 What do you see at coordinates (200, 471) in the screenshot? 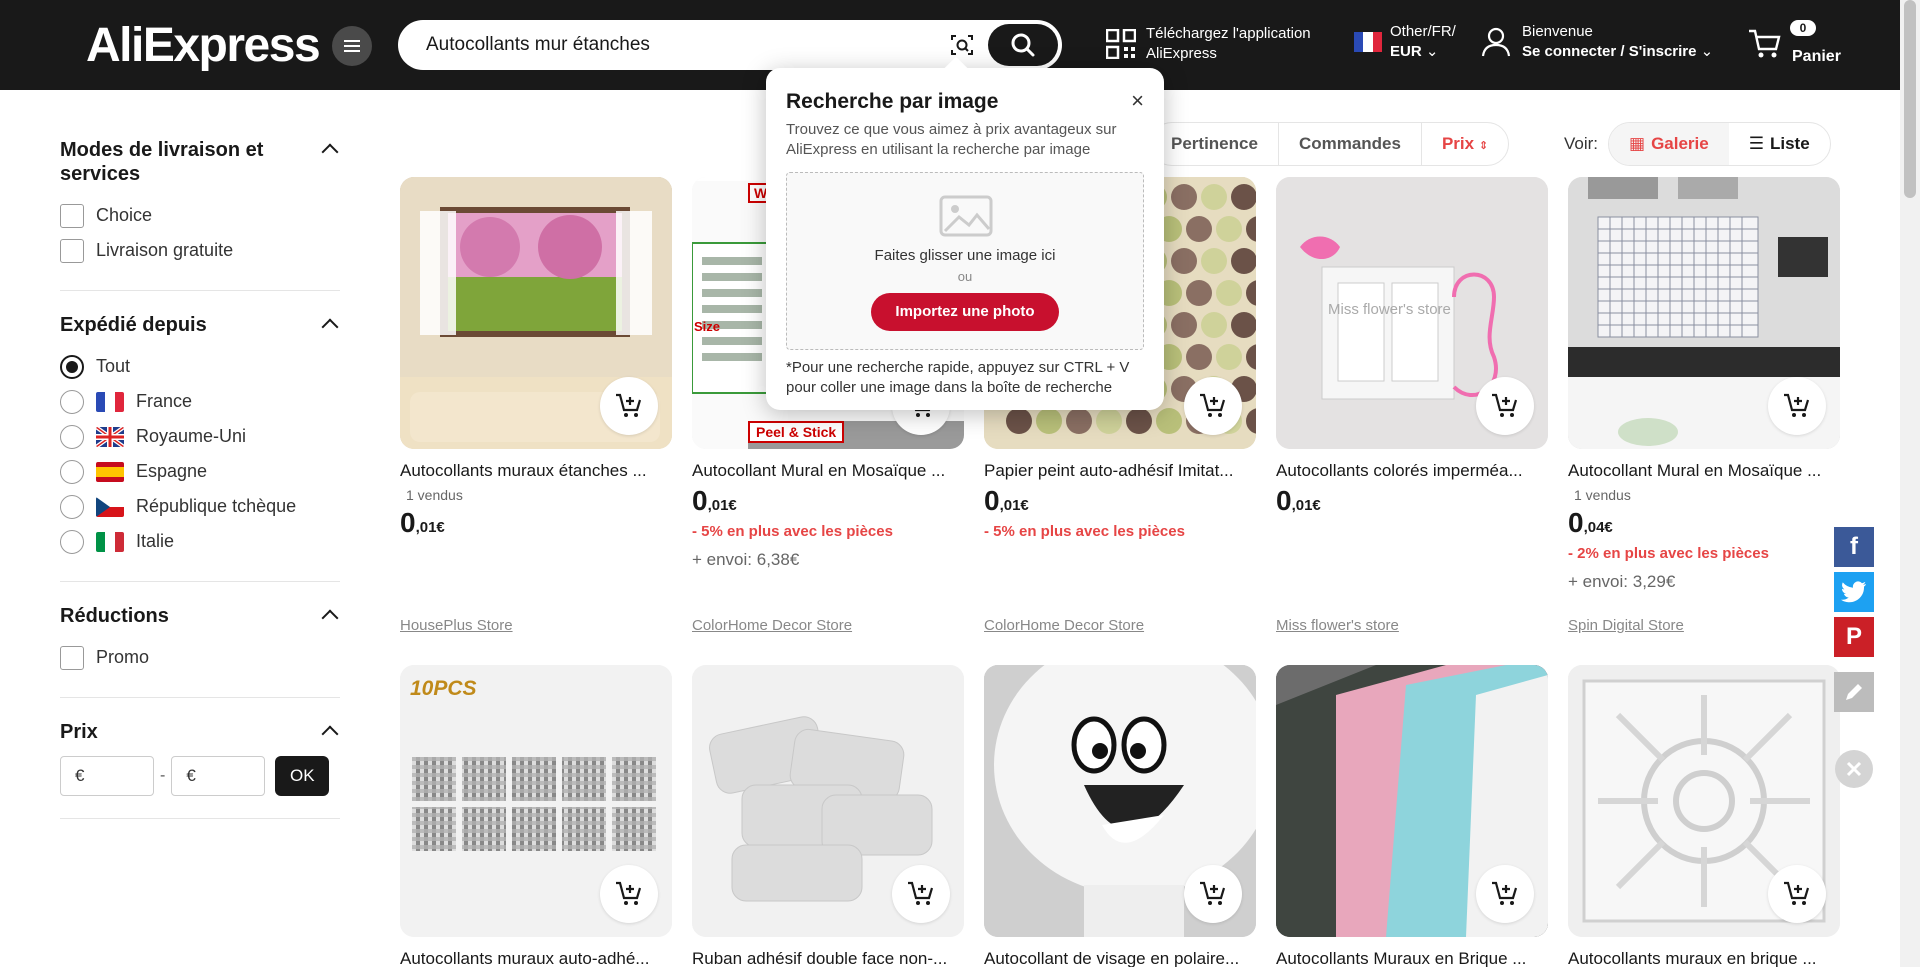
I see `shipfrom-option-spain: Espagne` at bounding box center [200, 471].